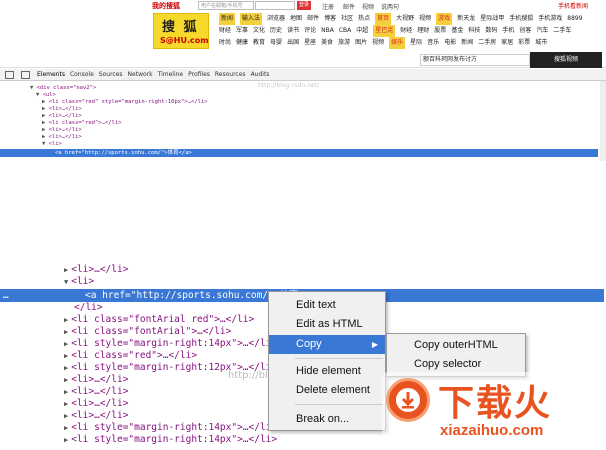 The image size is (606, 450). Describe the element at coordinates (130, 356) in the screenshot. I see `tree-node: ▶ <li class="red">…</li>` at that location.